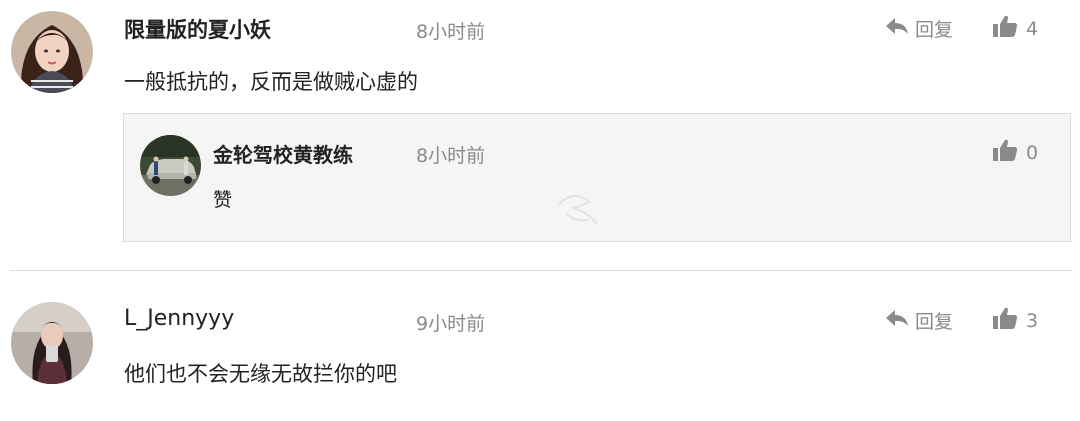 This screenshot has width=1080, height=421. What do you see at coordinates (451, 32) in the screenshot?
I see `comment-timestamp: 8小时前` at bounding box center [451, 32].